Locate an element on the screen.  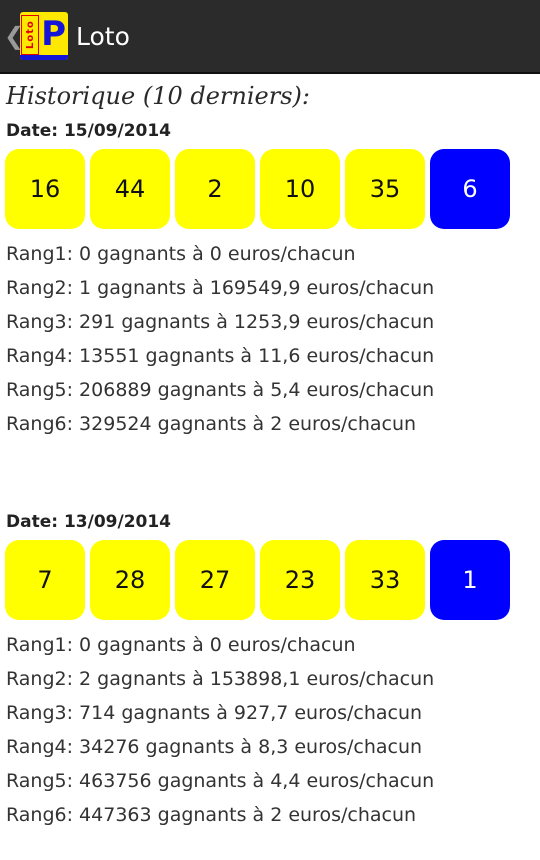
draw-date: Date: 15/09/2014 is located at coordinates (89, 131).